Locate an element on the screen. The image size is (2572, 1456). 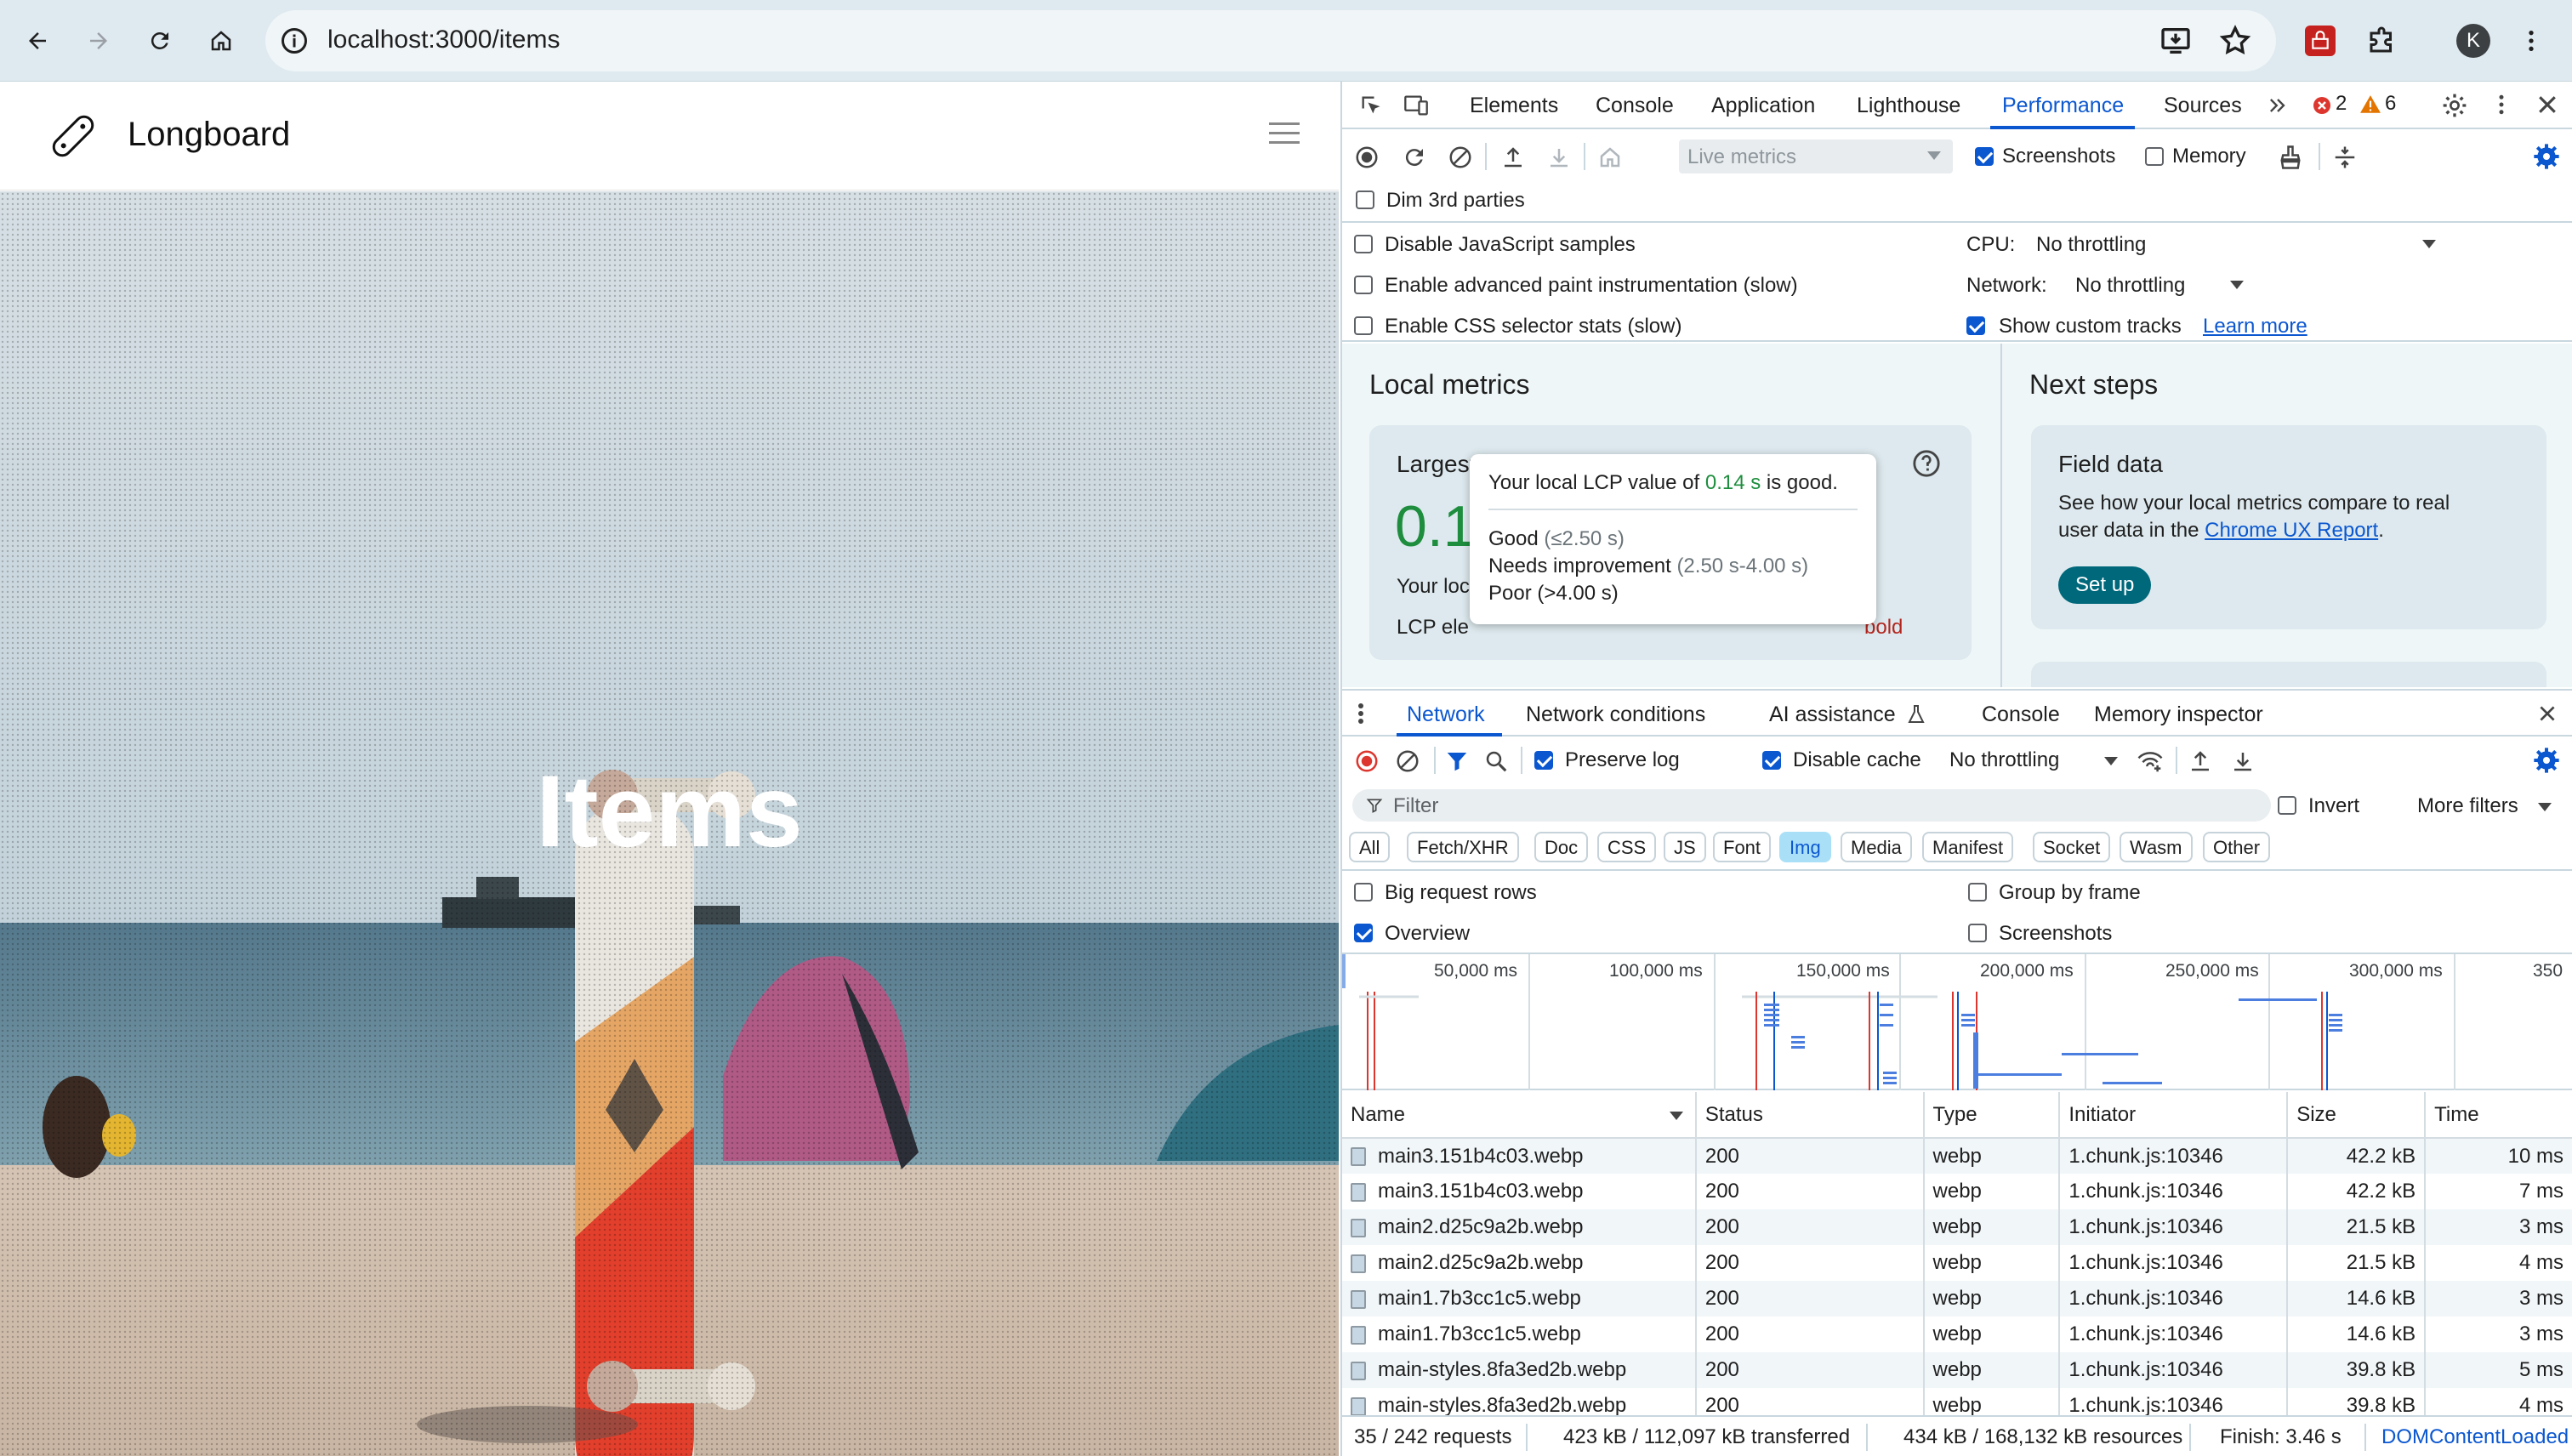
filter-css: CSS is located at coordinates (1627, 847).